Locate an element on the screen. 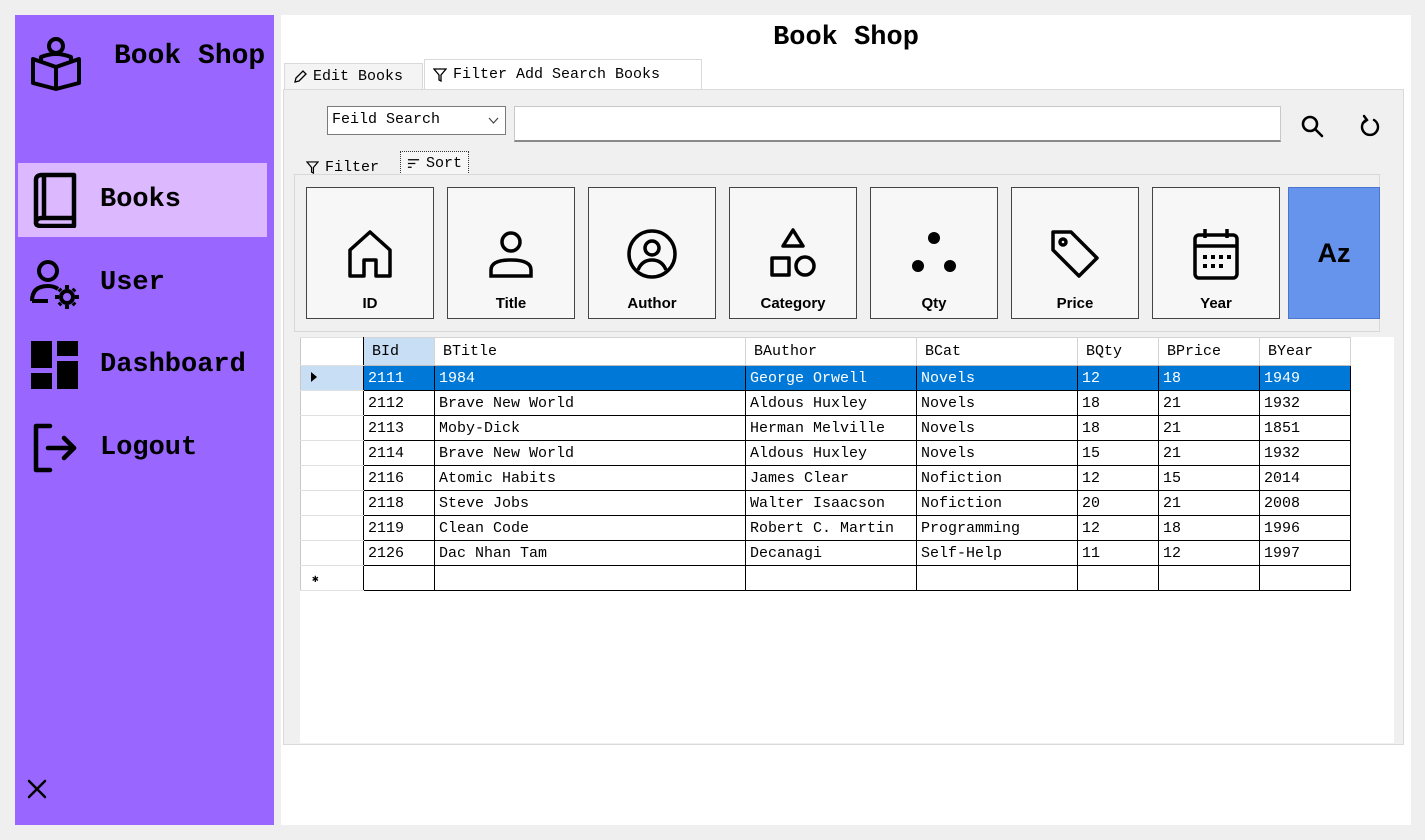 The height and width of the screenshot is (840, 1425). column-header: BQty is located at coordinates (1118, 351).